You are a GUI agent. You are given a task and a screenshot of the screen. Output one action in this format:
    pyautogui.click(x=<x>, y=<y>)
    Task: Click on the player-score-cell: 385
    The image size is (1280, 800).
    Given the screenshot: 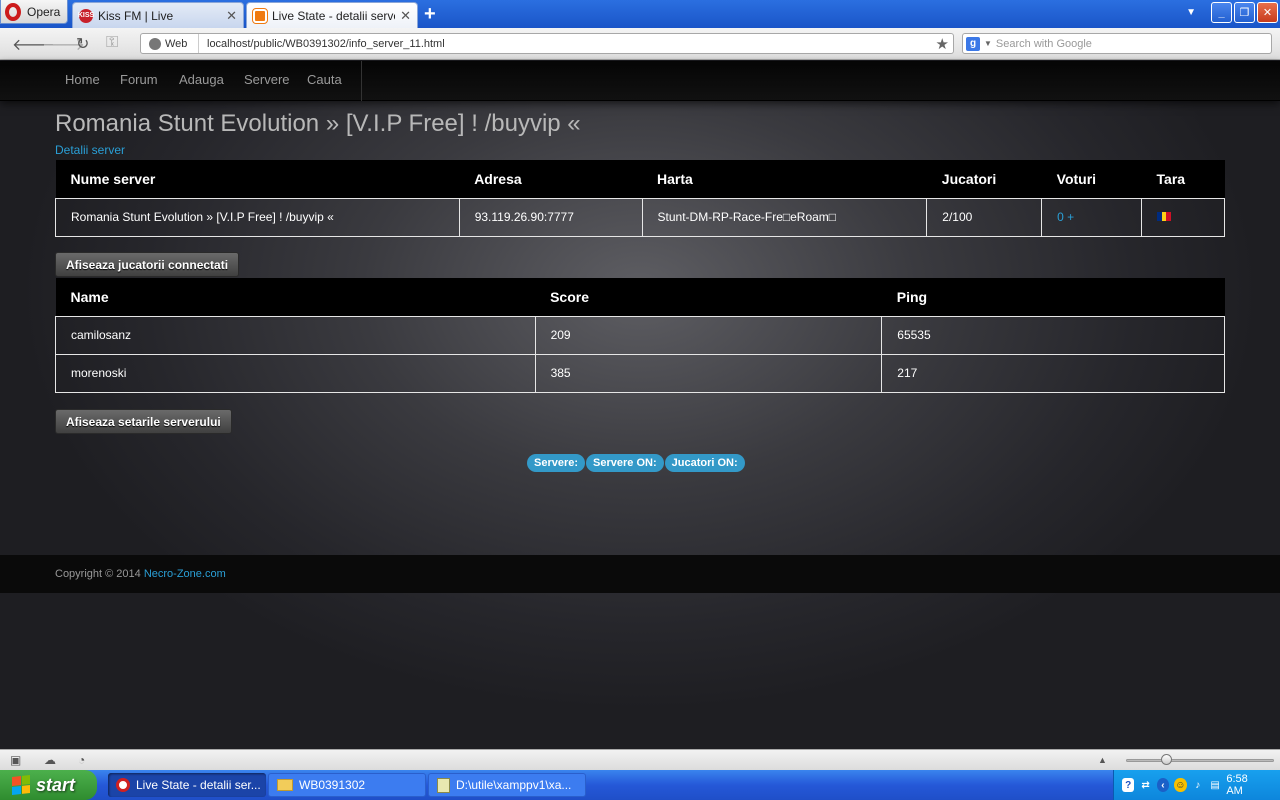 What is the action you would take?
    pyautogui.click(x=708, y=373)
    